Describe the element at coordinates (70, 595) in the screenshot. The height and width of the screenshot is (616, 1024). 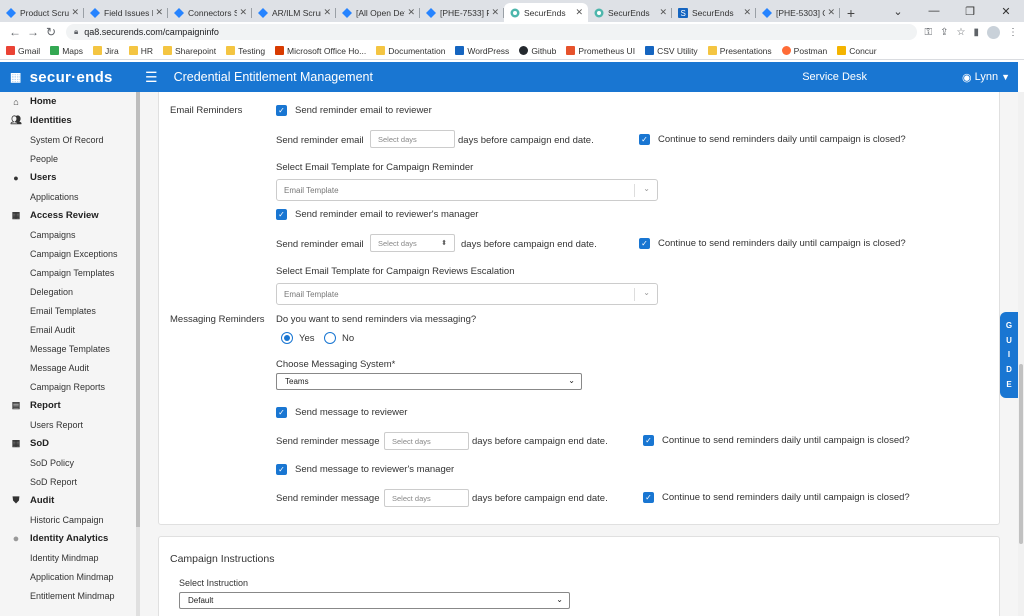
I see `sidebar-item-entitlement-mindmap: Entitlement Mindmap` at that location.